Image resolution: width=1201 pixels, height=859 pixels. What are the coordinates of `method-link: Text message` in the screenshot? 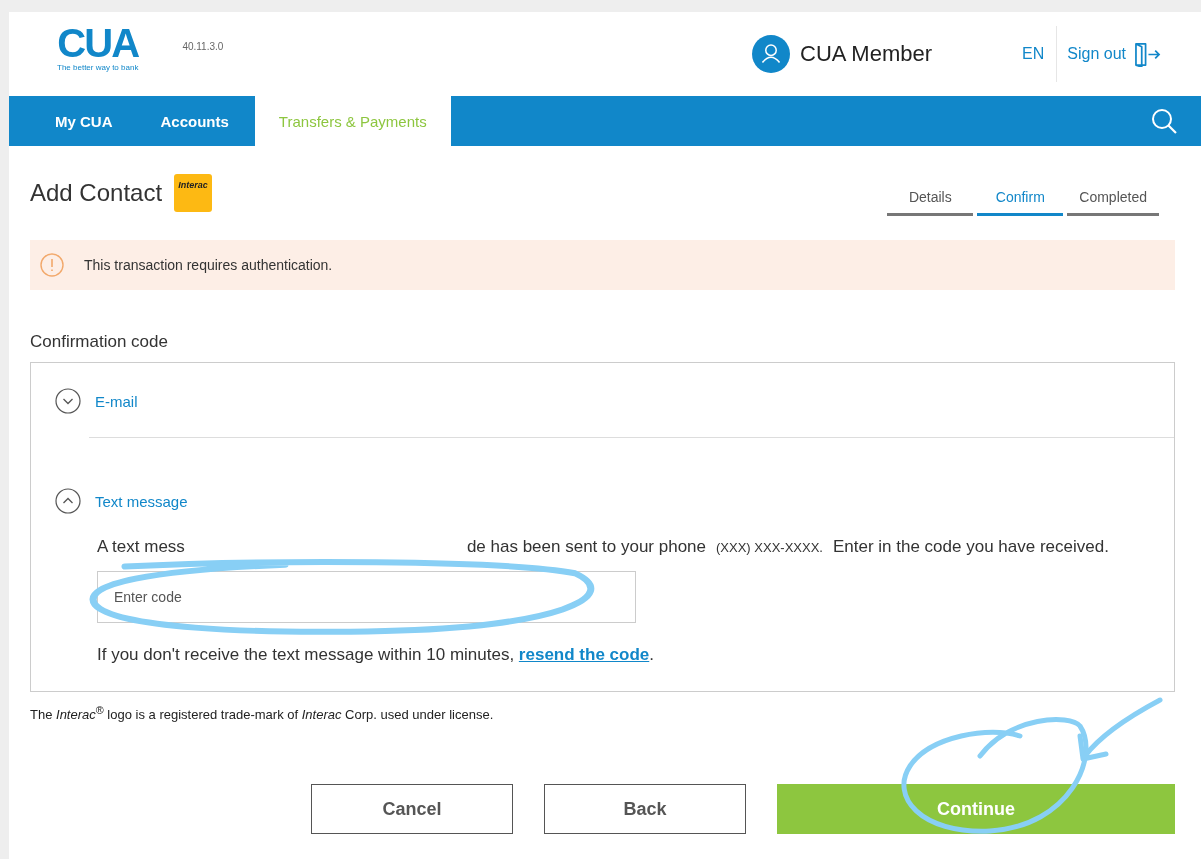 It's located at (141, 501).